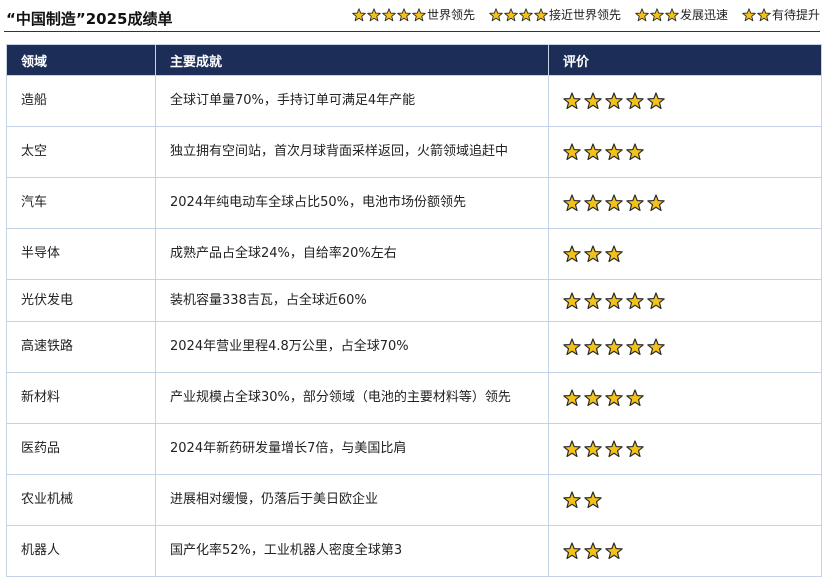 The width and height of the screenshot is (825, 577). I want to click on table-row: 农业机械 进展相对缓慢，仍落后于美日欧企业, so click(414, 500).